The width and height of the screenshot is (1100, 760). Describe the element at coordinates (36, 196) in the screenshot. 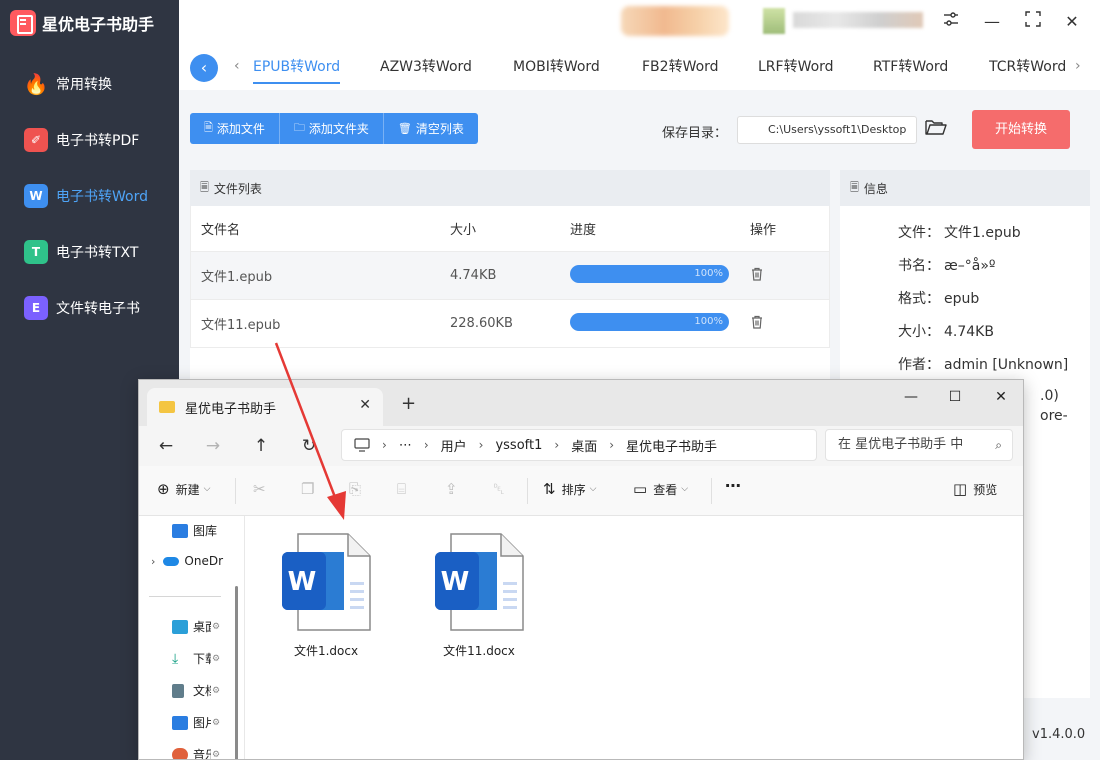

I see `word-icon: W` at that location.